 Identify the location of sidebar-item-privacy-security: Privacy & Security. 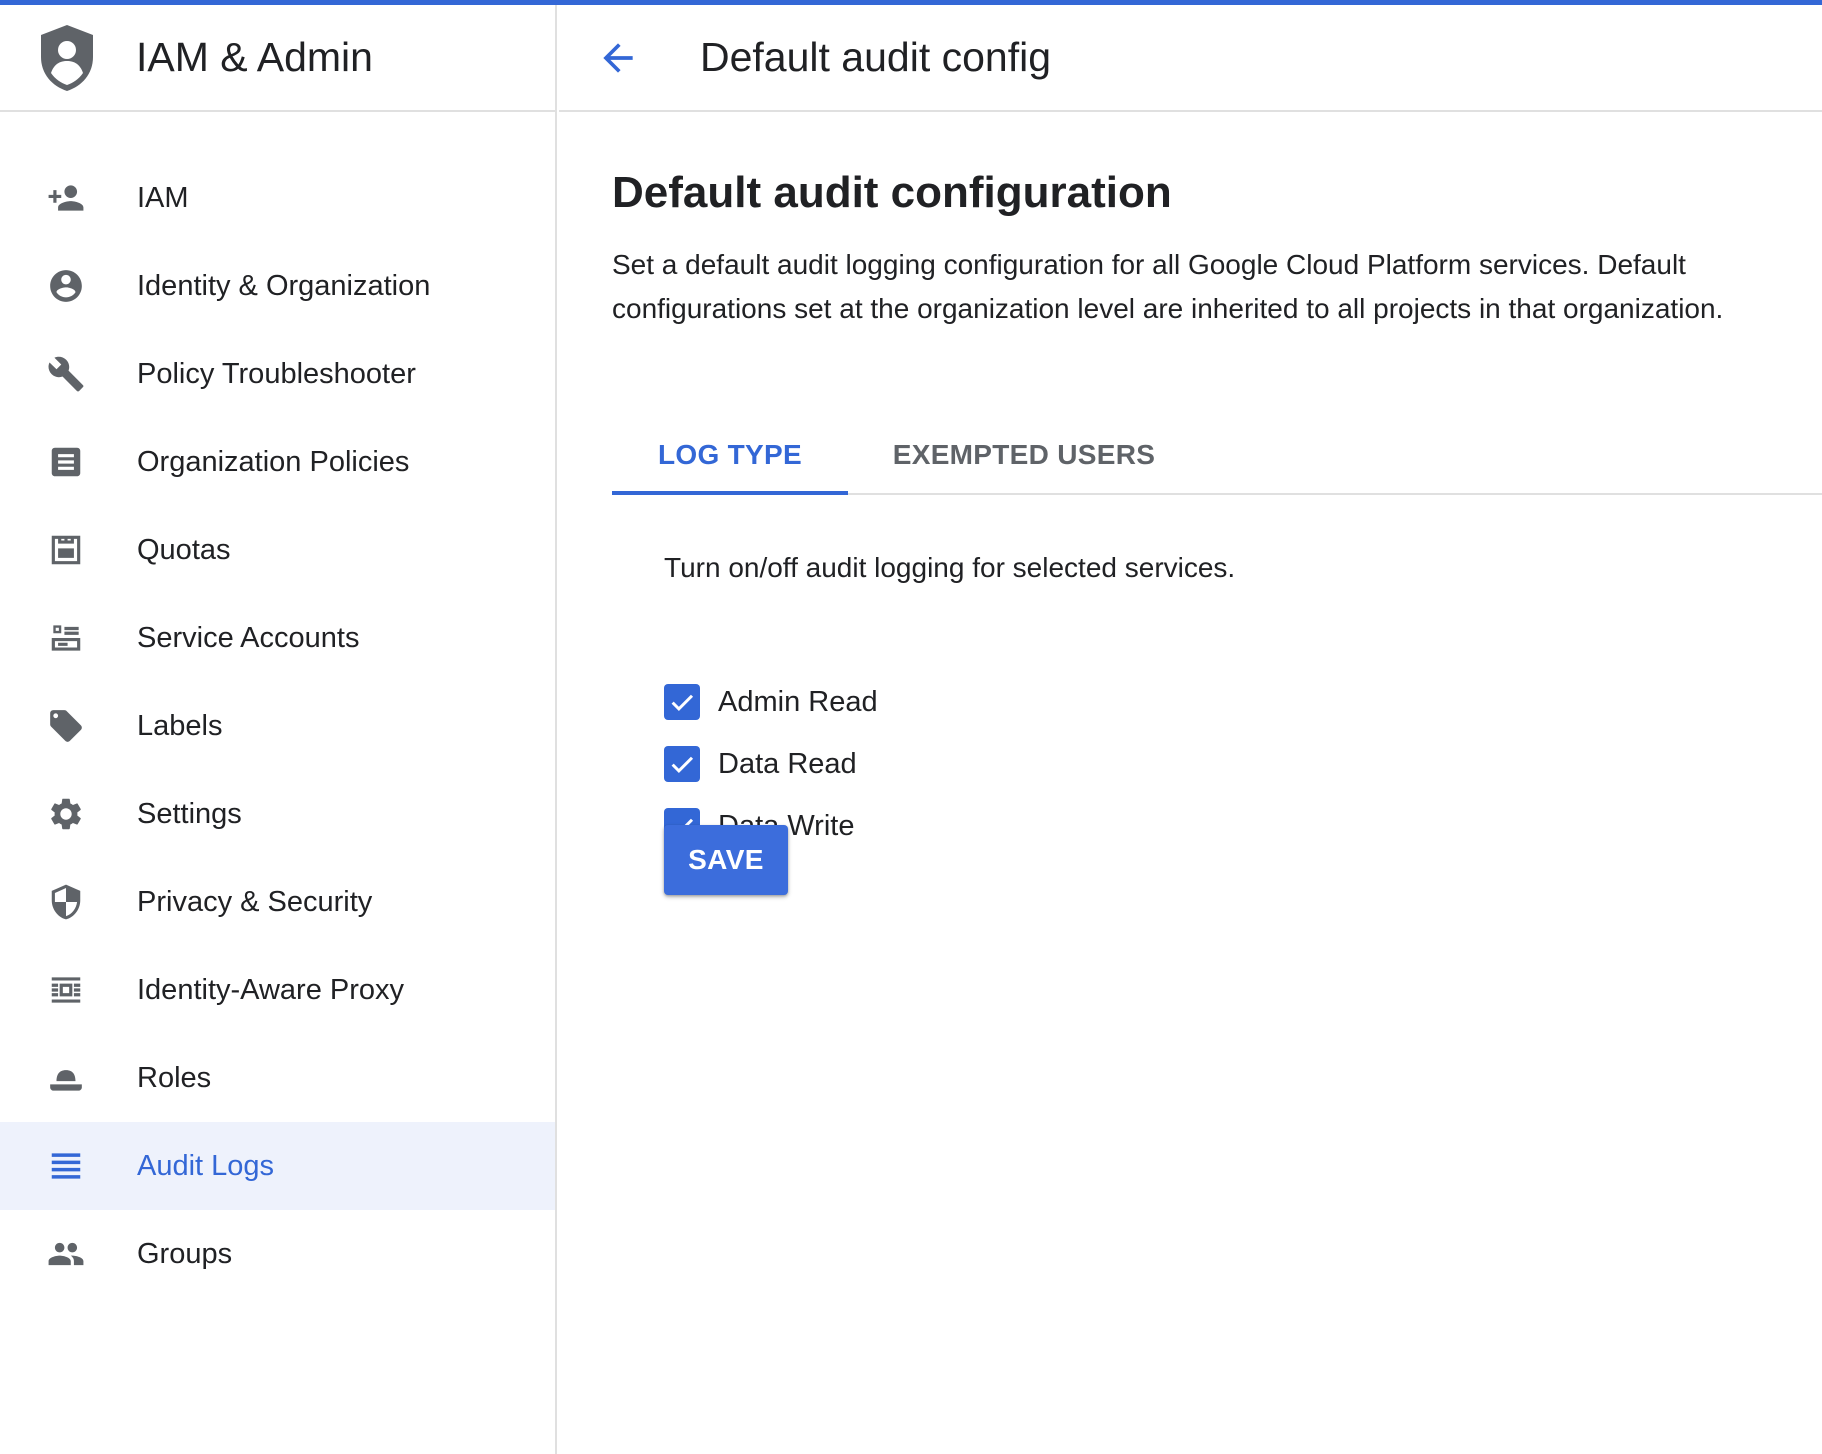
(277, 902).